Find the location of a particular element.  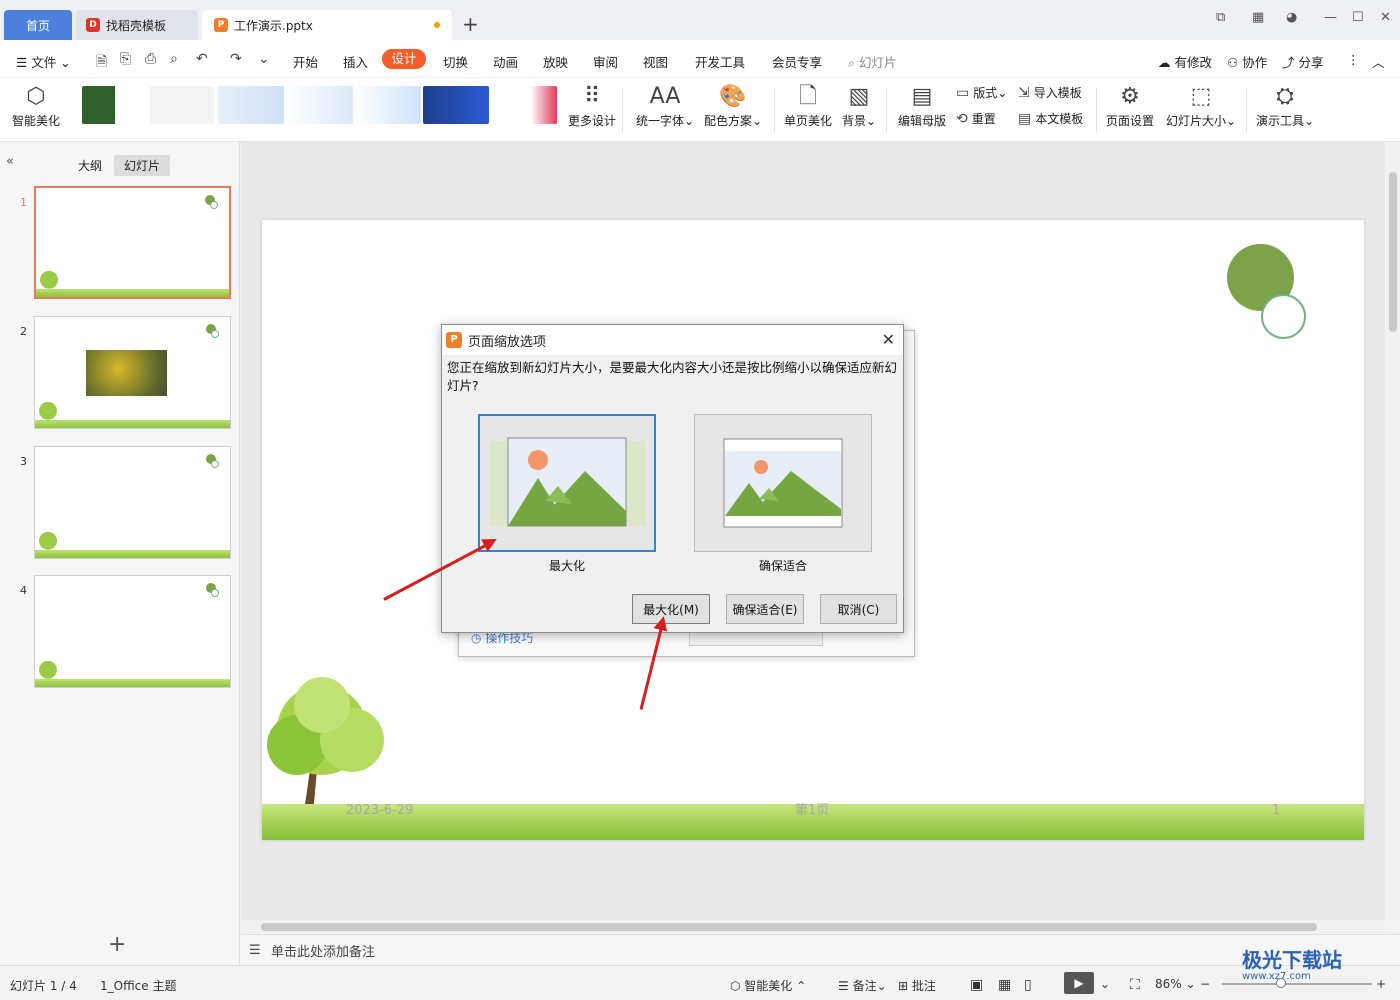

customize-toolbar-icon: ⌄ is located at coordinates (264, 59).